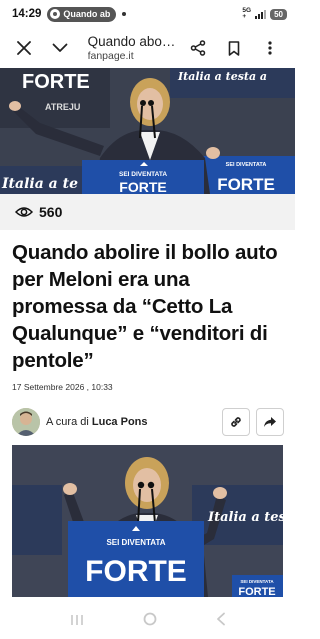 The width and height of the screenshot is (320, 639). I want to click on article-banner-right: Italia a testa, so click(245, 517).